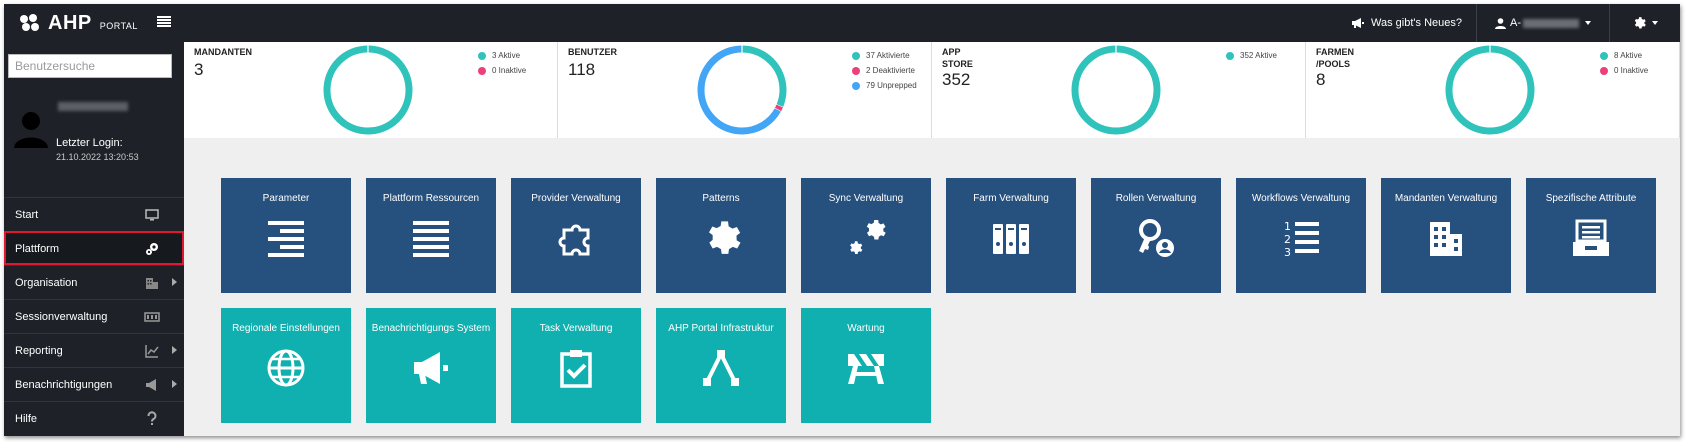 Image resolution: width=1690 pixels, height=442 pixels. I want to click on tile-spezifische-attribute: Spezifische Attribute, so click(1591, 235).